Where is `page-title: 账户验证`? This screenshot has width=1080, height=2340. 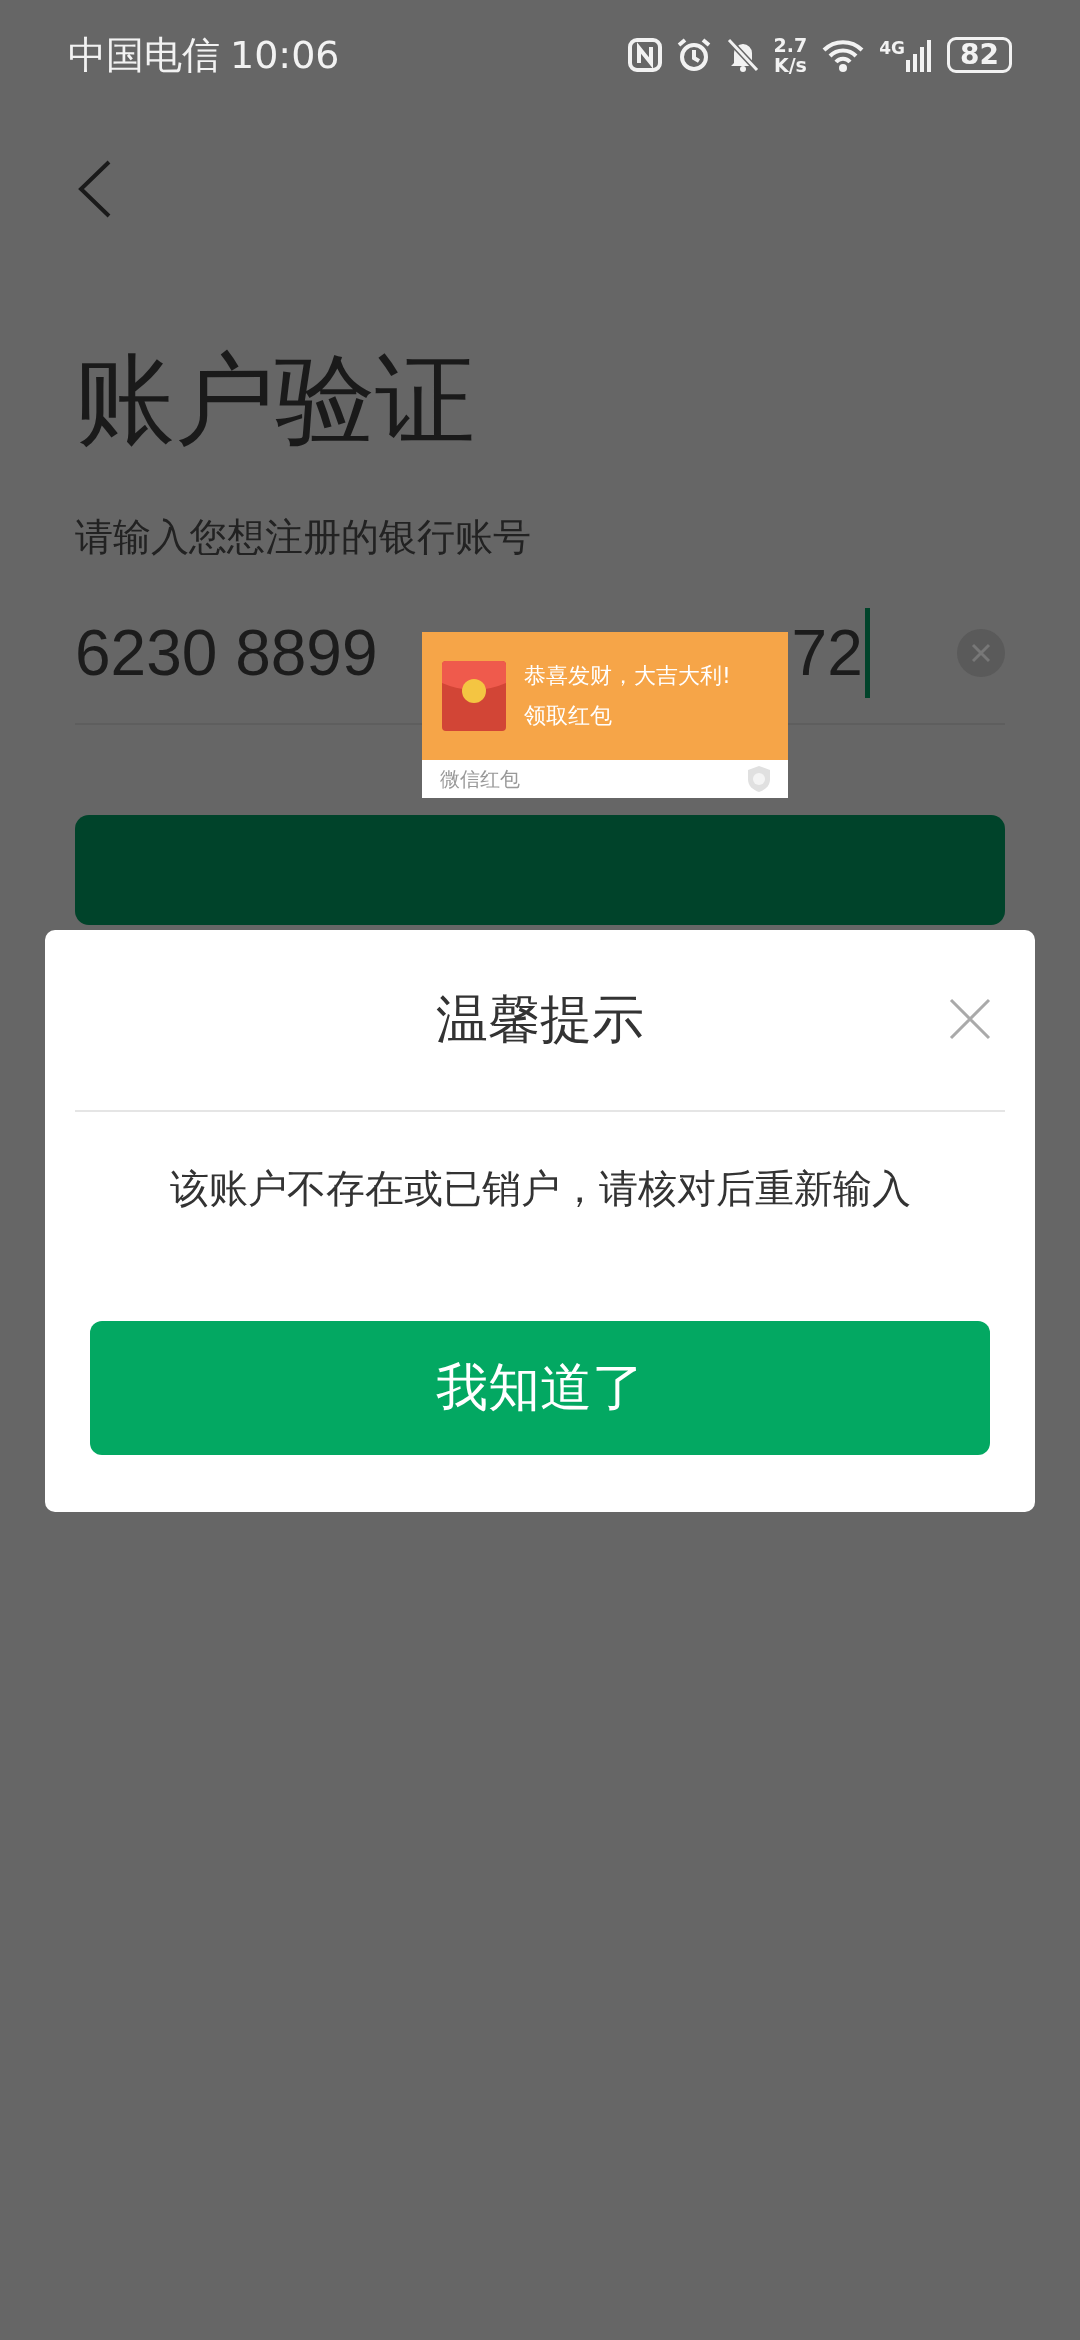 page-title: 账户验证 is located at coordinates (275, 400).